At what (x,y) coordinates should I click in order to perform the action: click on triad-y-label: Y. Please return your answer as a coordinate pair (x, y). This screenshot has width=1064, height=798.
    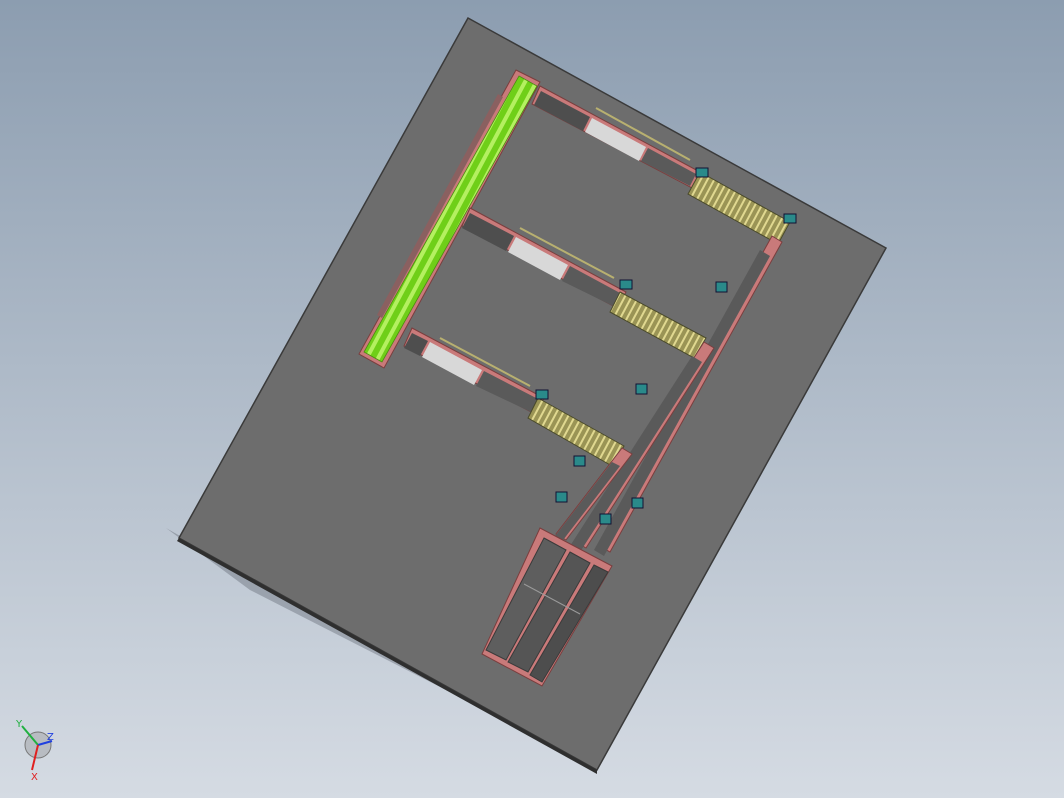
    Looking at the image, I should click on (19, 724).